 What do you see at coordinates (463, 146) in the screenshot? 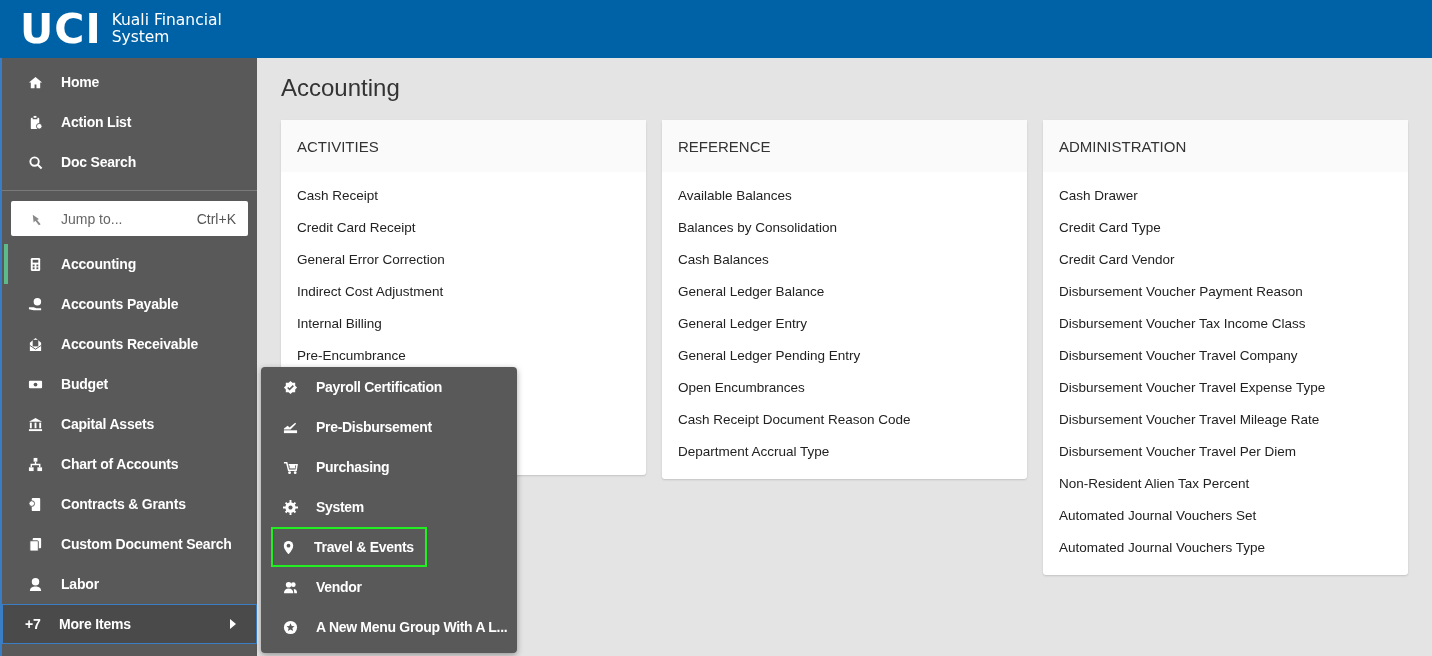
I see `card-header: ACTIVITIES` at bounding box center [463, 146].